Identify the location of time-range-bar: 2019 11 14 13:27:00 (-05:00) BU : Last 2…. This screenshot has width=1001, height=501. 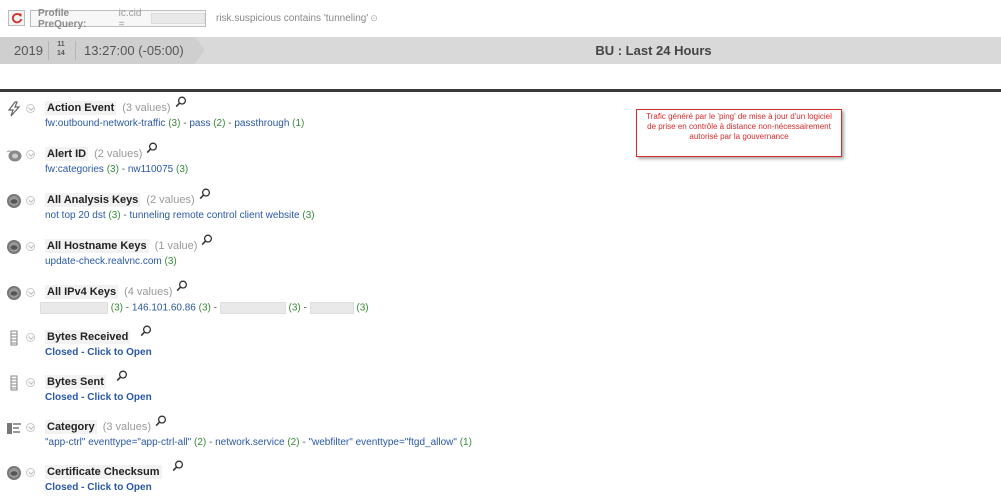
(500, 50).